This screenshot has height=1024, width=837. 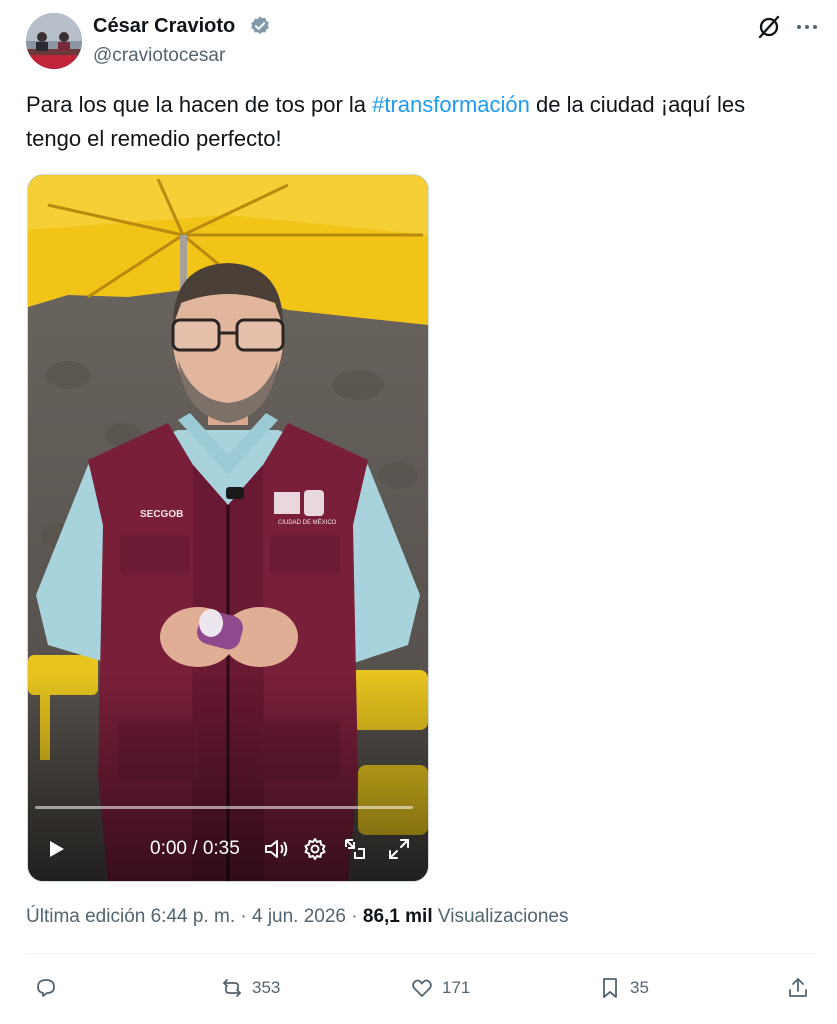 I want to click on reply-icon, so click(x=46, y=988).